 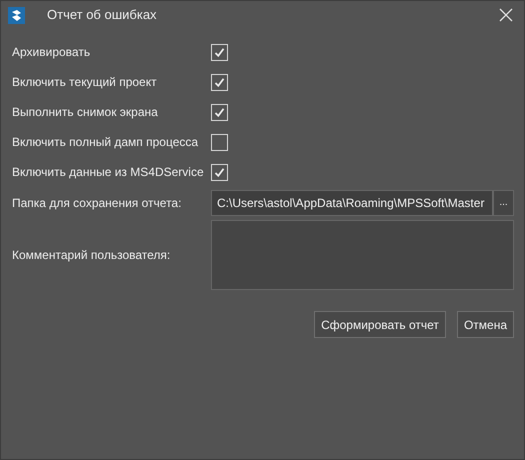 I want to click on option-label: Включить текущий проект, so click(x=85, y=82).